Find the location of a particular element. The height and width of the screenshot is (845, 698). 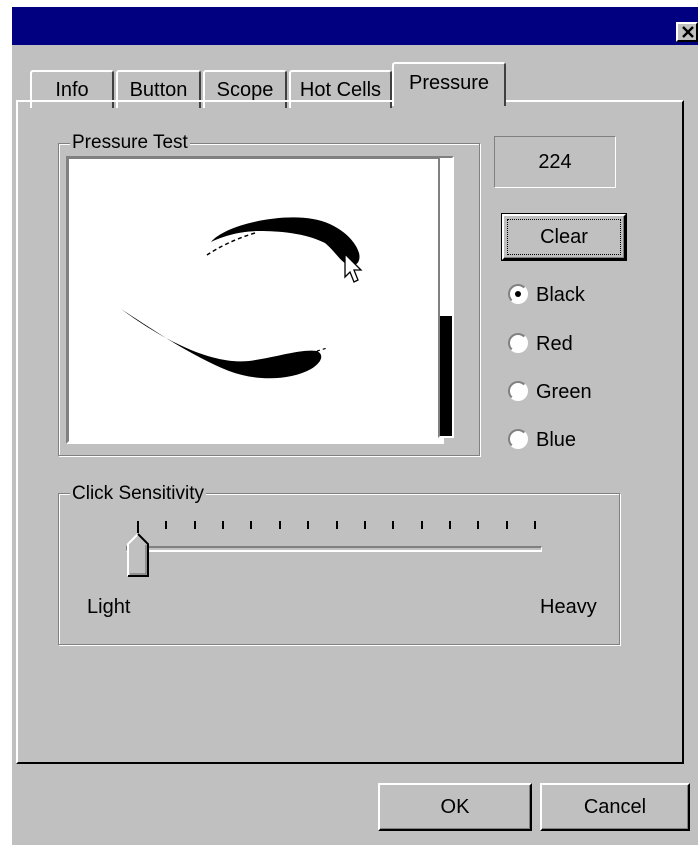

tab-label: Info is located at coordinates (72, 90).